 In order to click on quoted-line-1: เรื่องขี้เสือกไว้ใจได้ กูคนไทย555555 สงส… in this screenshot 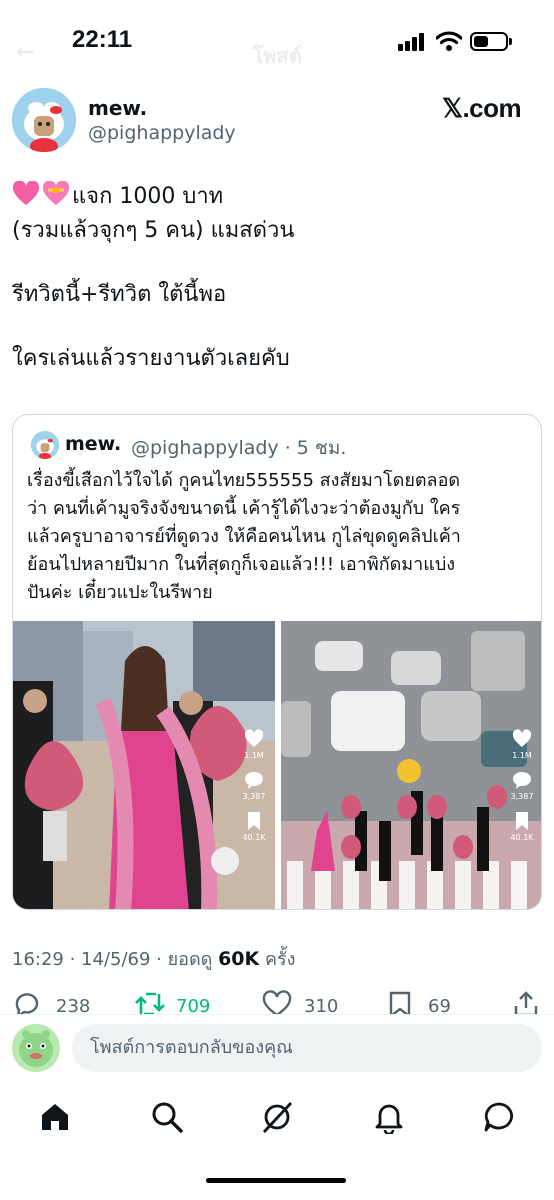, I will do `click(244, 480)`.